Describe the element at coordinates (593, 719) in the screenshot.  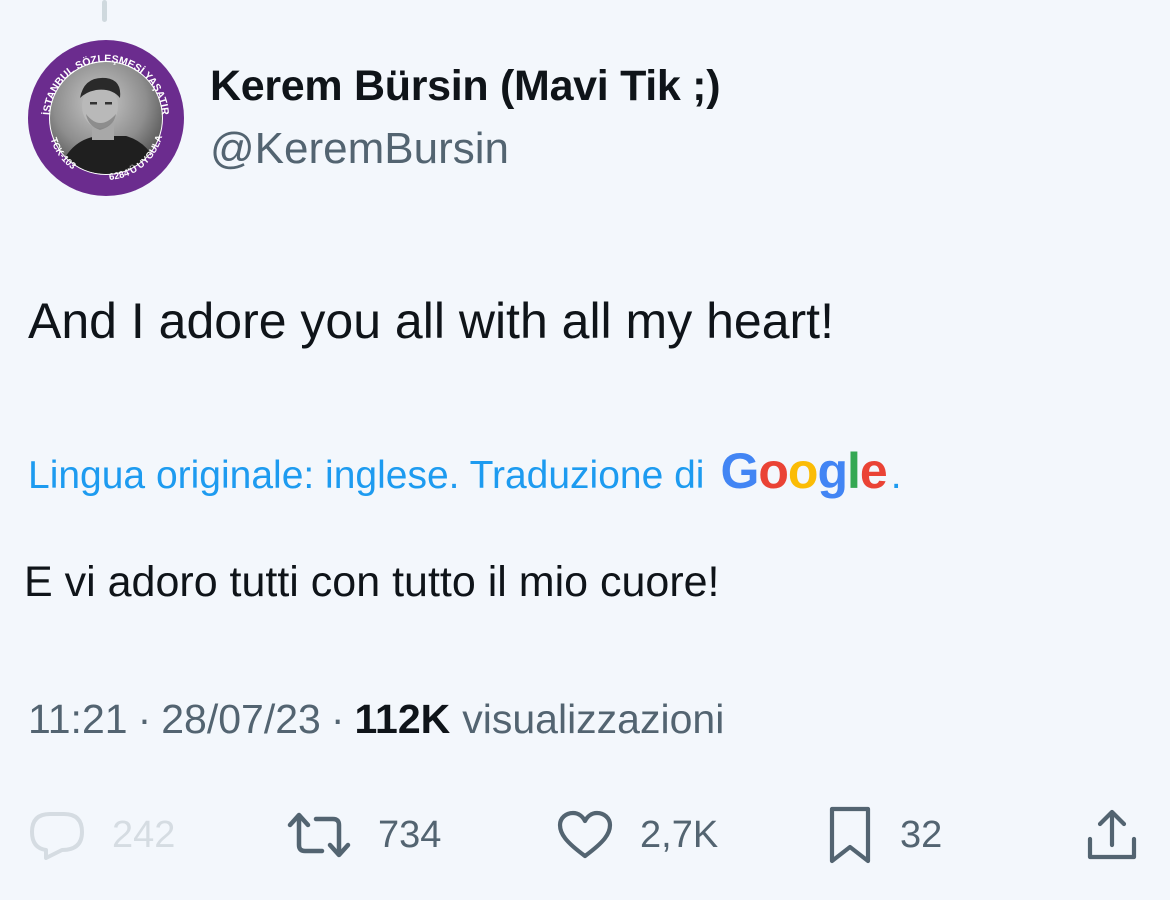
I see `views-label: visualizzazioni` at that location.